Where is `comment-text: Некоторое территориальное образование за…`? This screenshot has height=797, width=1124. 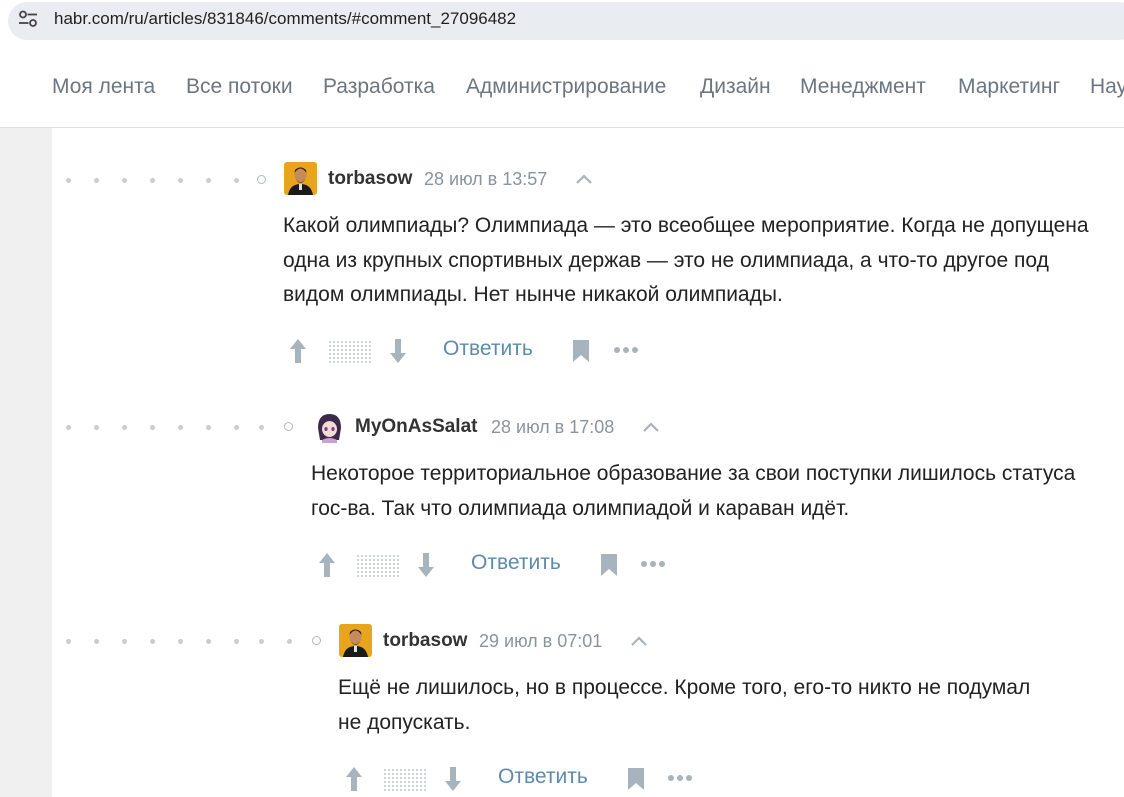
comment-text: Некоторое территориальное образование за… is located at coordinates (693, 491).